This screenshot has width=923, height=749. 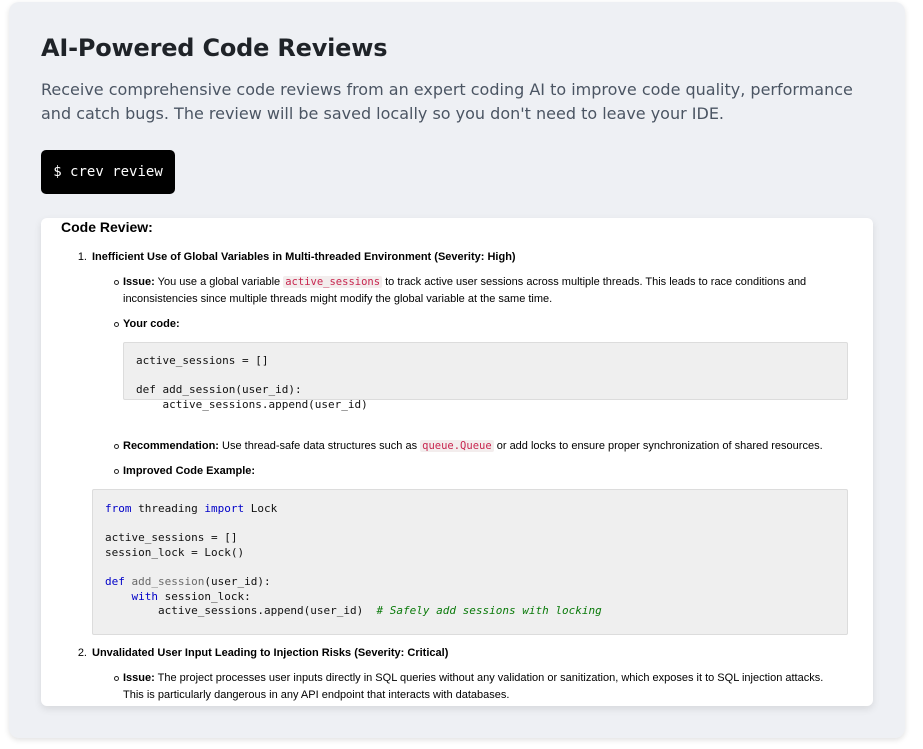 I want to click on your-code-label-text: Your code:, so click(x=151, y=324).